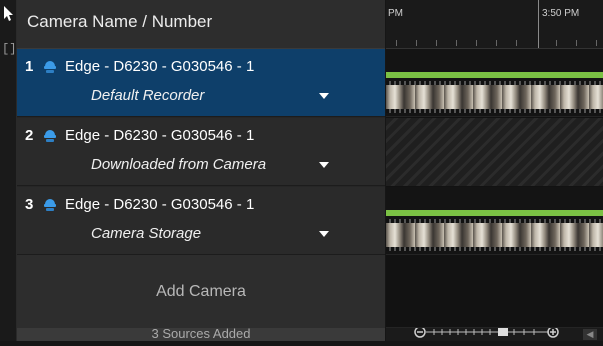 This screenshot has width=603, height=346. I want to click on source-select: Camera Storage, so click(146, 233).